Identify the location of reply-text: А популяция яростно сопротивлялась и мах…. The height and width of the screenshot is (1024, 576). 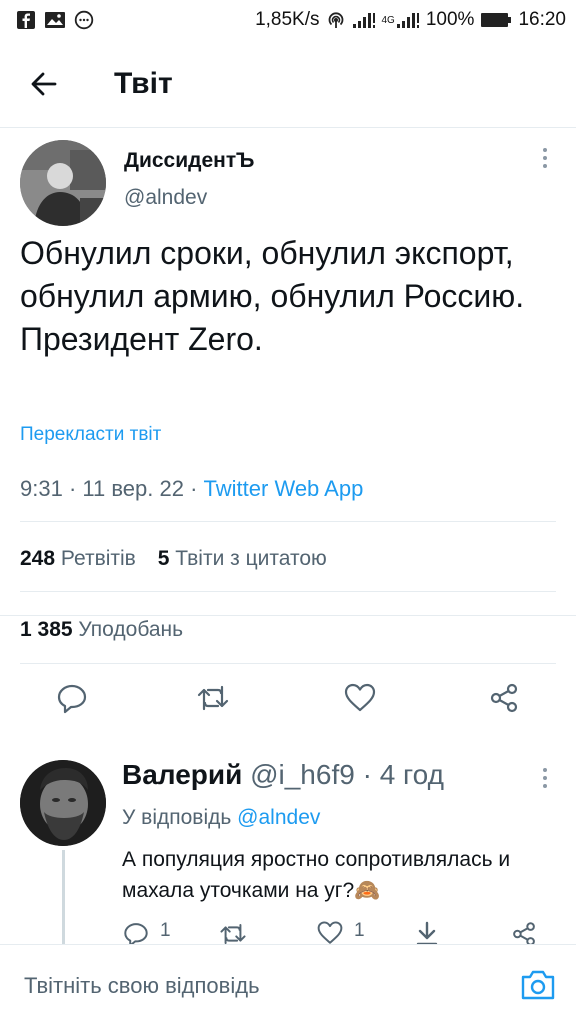
(316, 875).